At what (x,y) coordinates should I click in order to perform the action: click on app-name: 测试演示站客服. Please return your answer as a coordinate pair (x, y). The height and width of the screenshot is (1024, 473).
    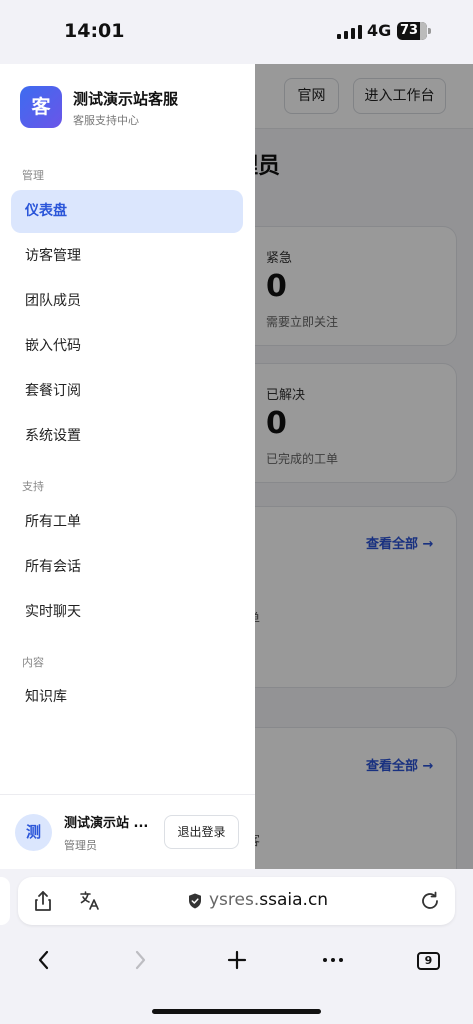
    Looking at the image, I should click on (126, 99).